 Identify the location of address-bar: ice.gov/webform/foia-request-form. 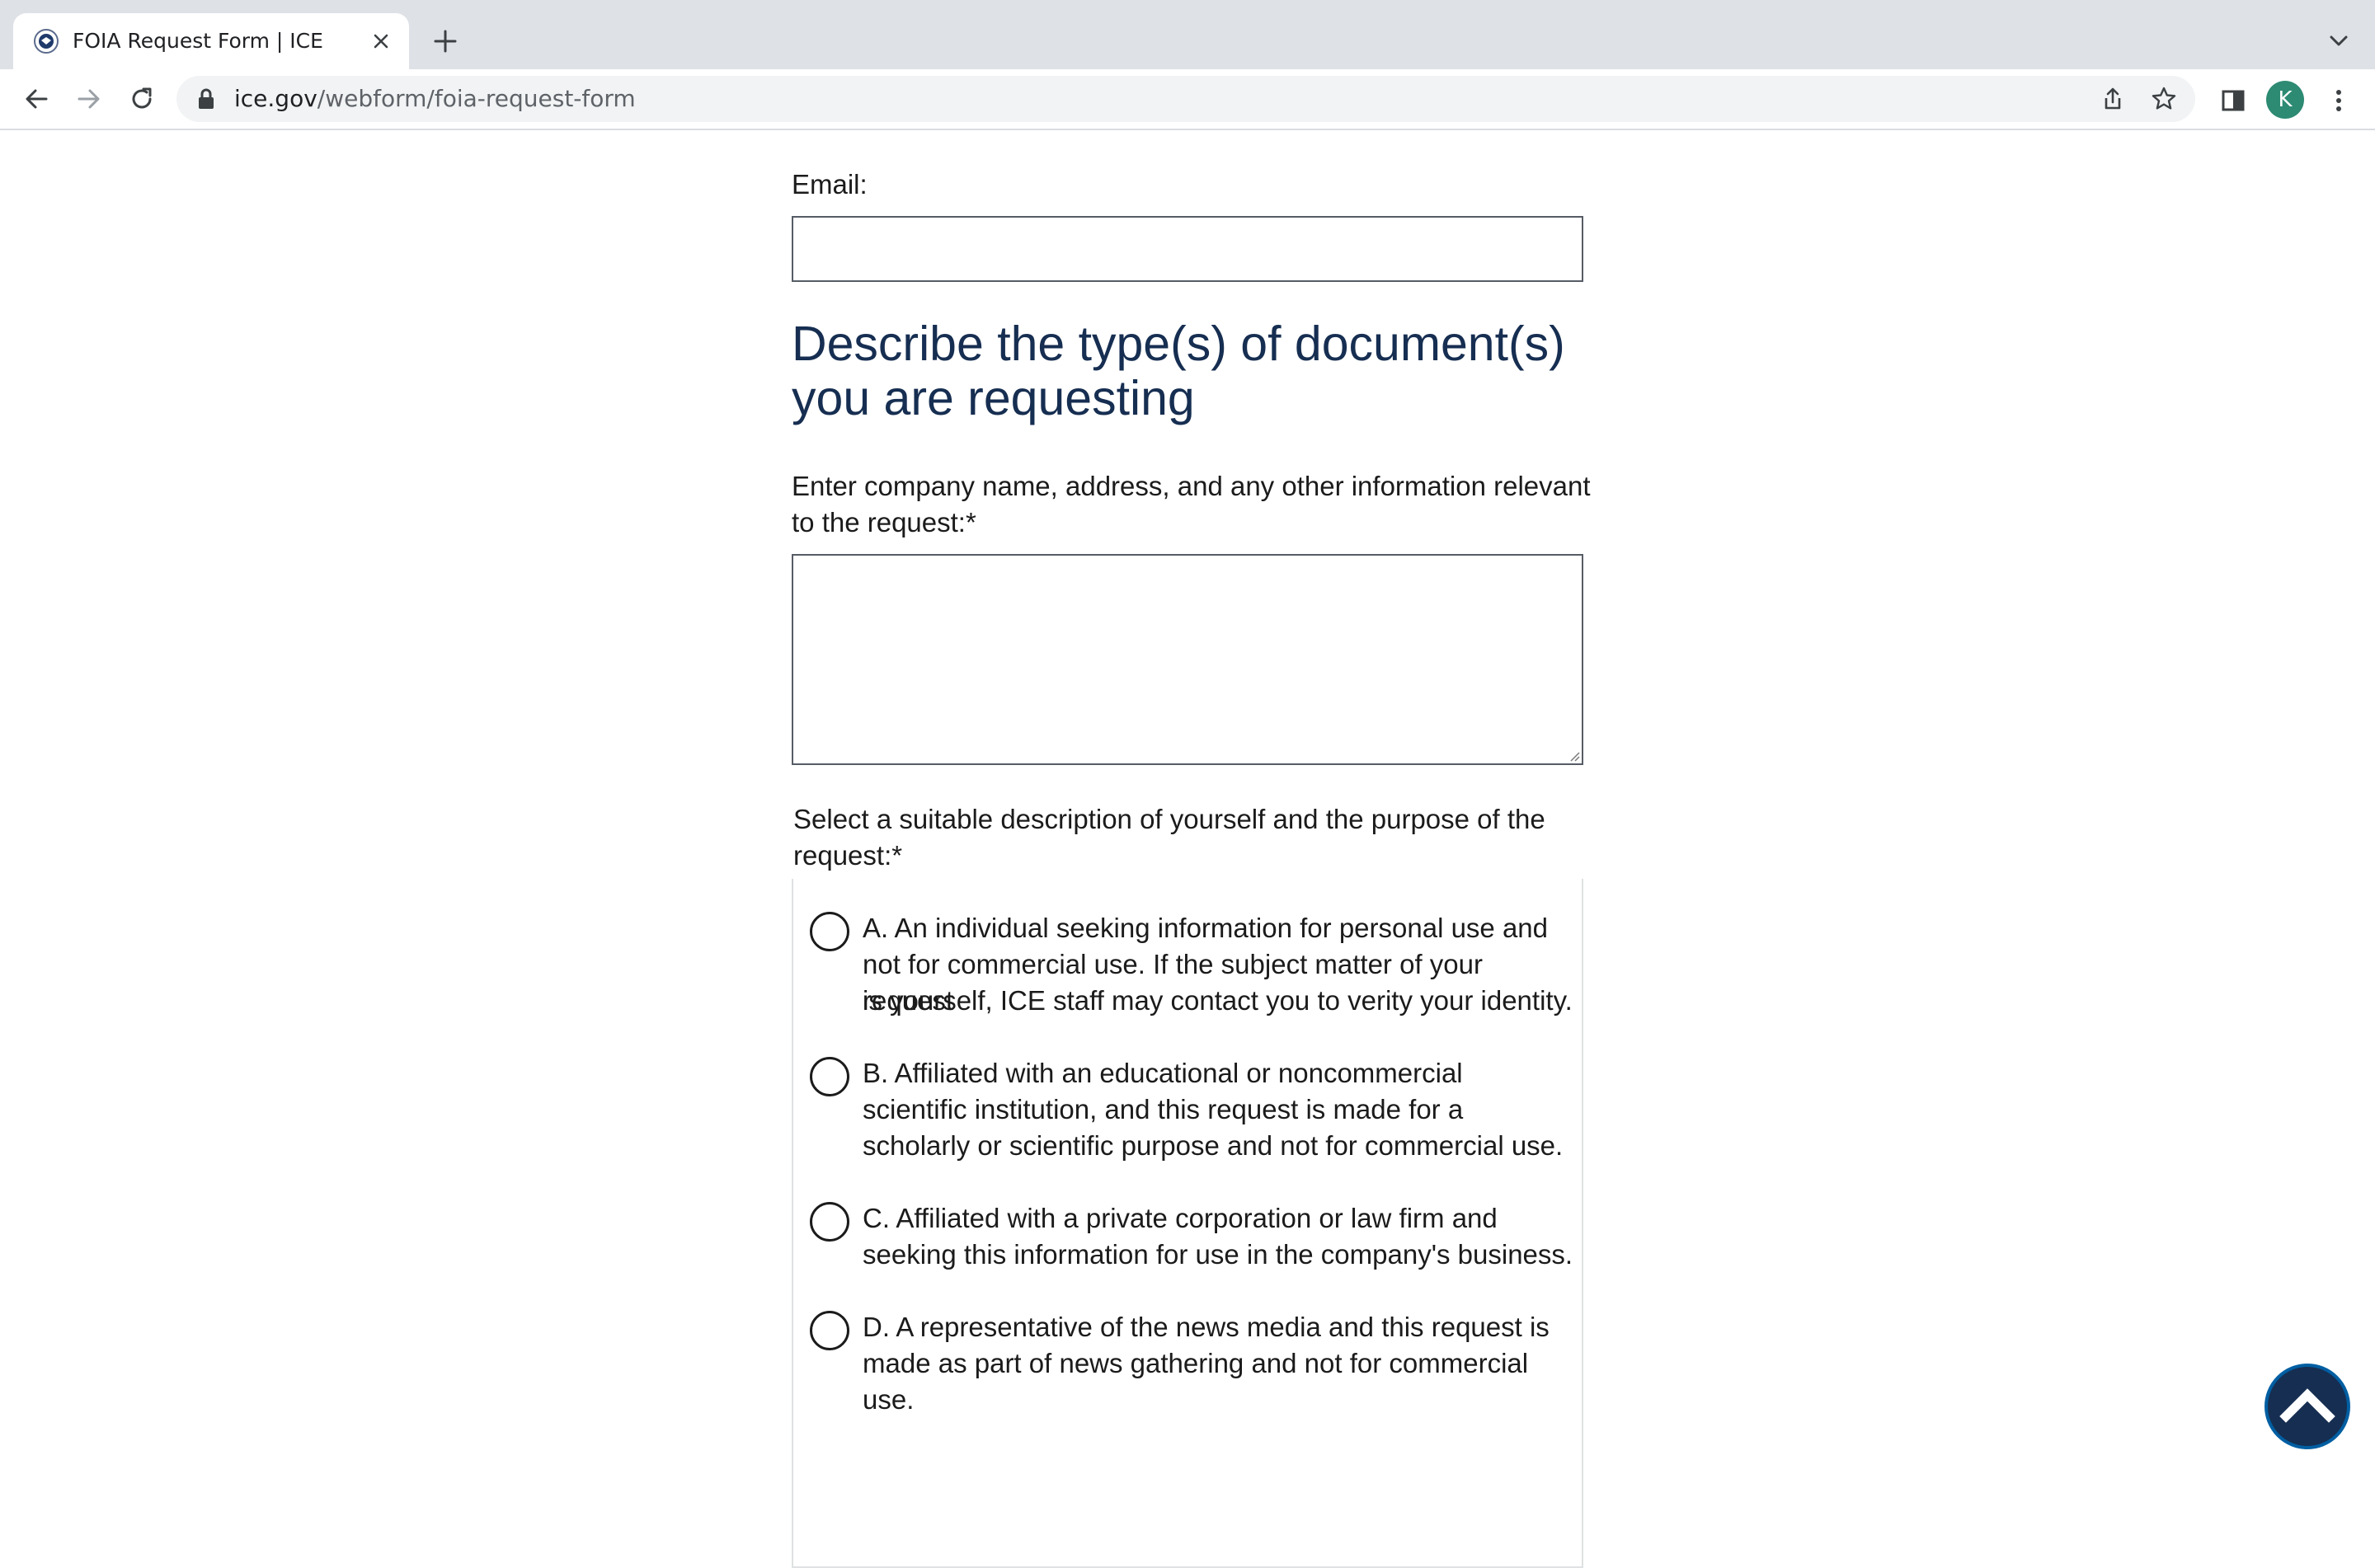
(1185, 99).